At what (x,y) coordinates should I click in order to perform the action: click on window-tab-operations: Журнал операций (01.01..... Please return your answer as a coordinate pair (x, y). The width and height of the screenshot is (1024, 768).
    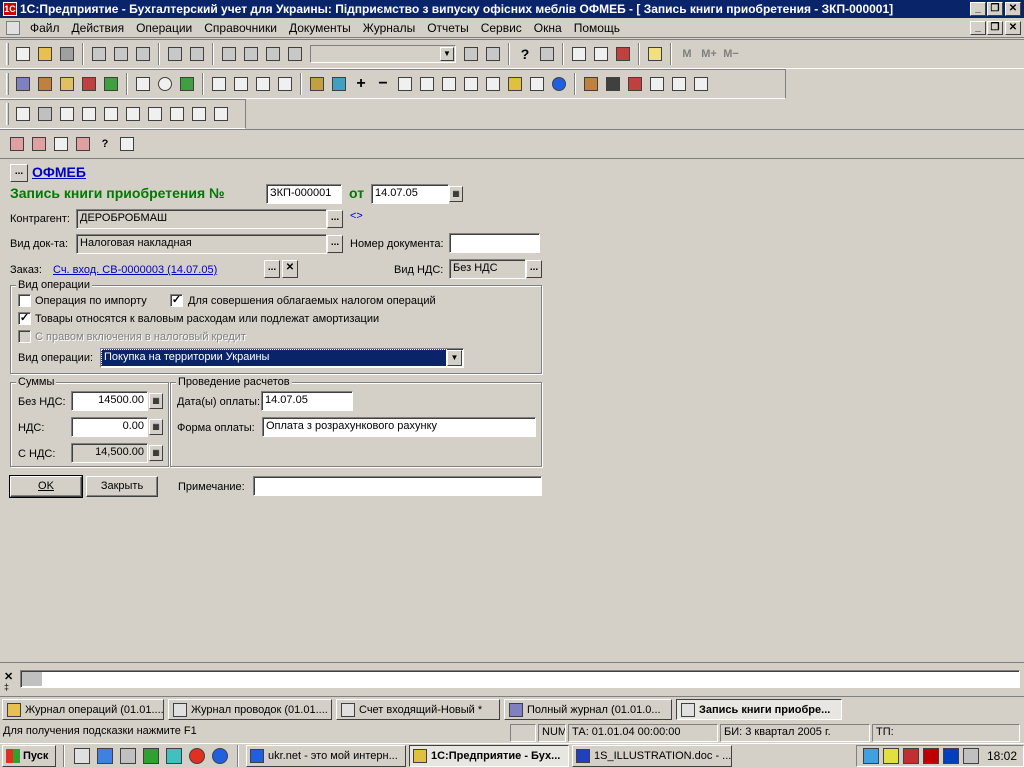
    Looking at the image, I should click on (83, 709).